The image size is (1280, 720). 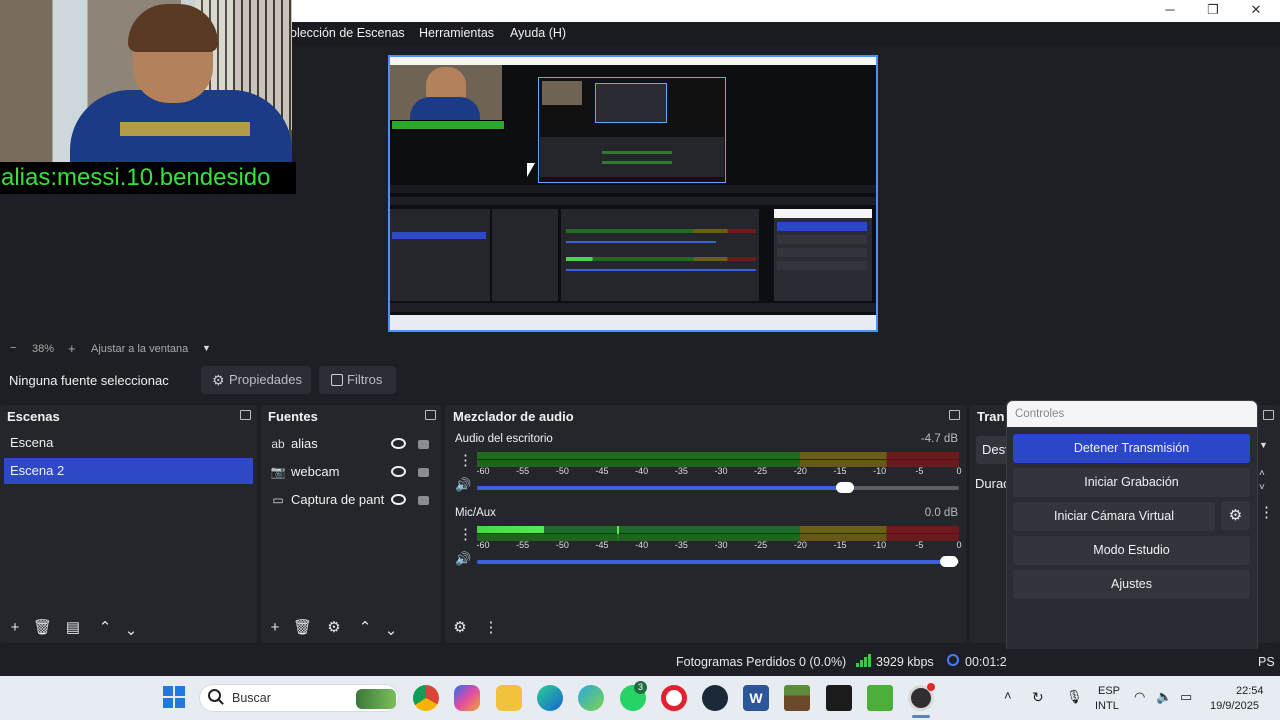 I want to click on studio-mode-button: Modo Estudio, so click(x=1131, y=550).